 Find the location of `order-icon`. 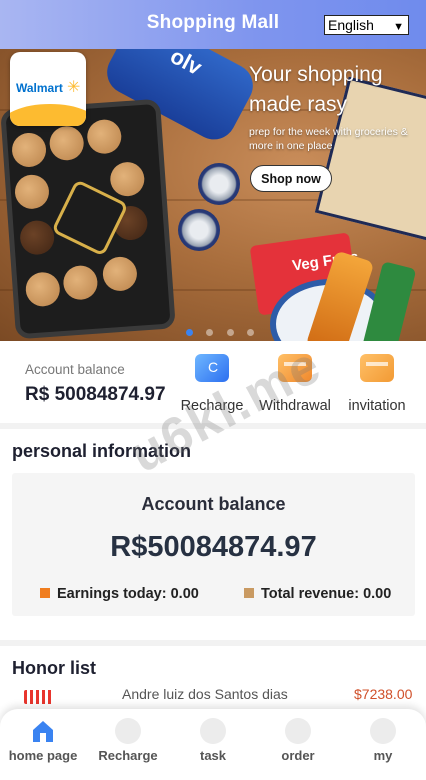

order-icon is located at coordinates (298, 731).